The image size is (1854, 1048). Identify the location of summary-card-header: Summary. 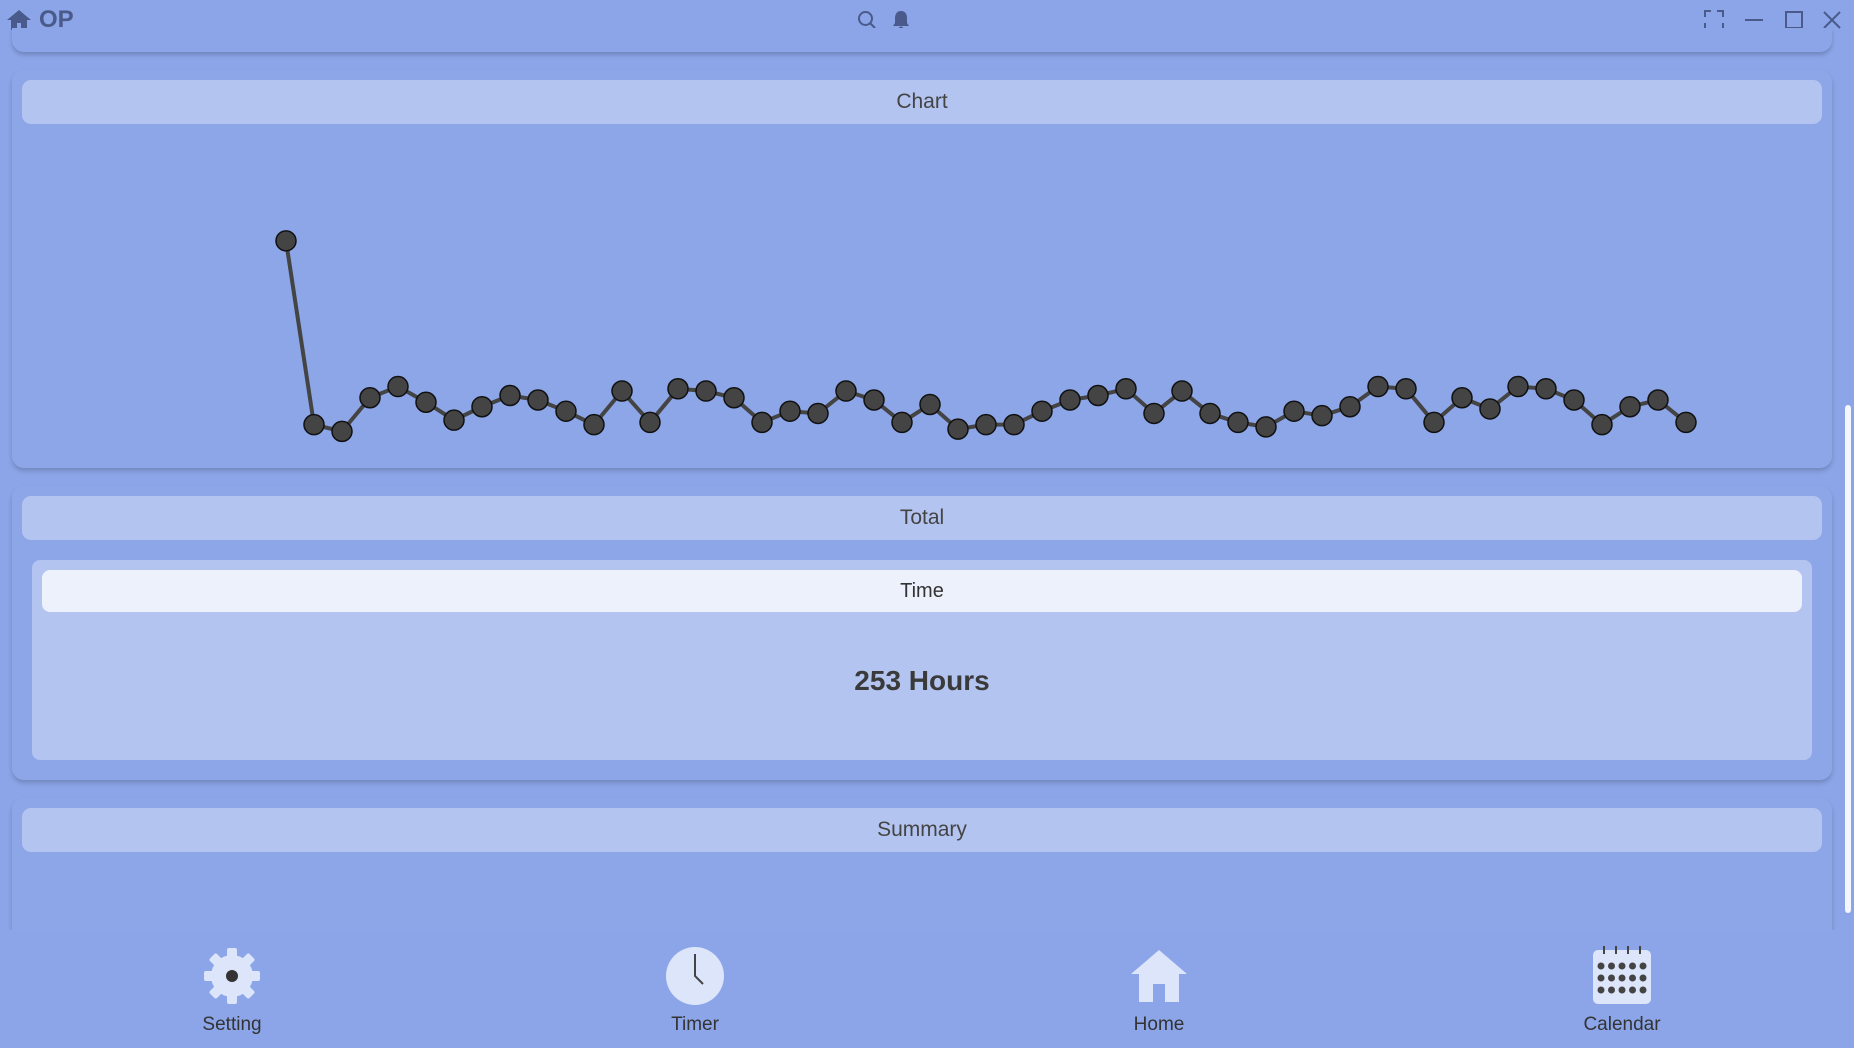
(922, 830).